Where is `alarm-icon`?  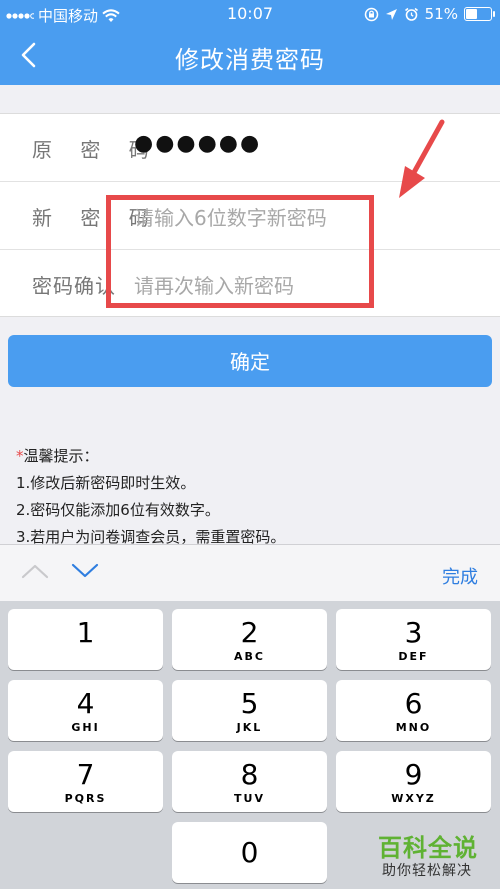 alarm-icon is located at coordinates (411, 14).